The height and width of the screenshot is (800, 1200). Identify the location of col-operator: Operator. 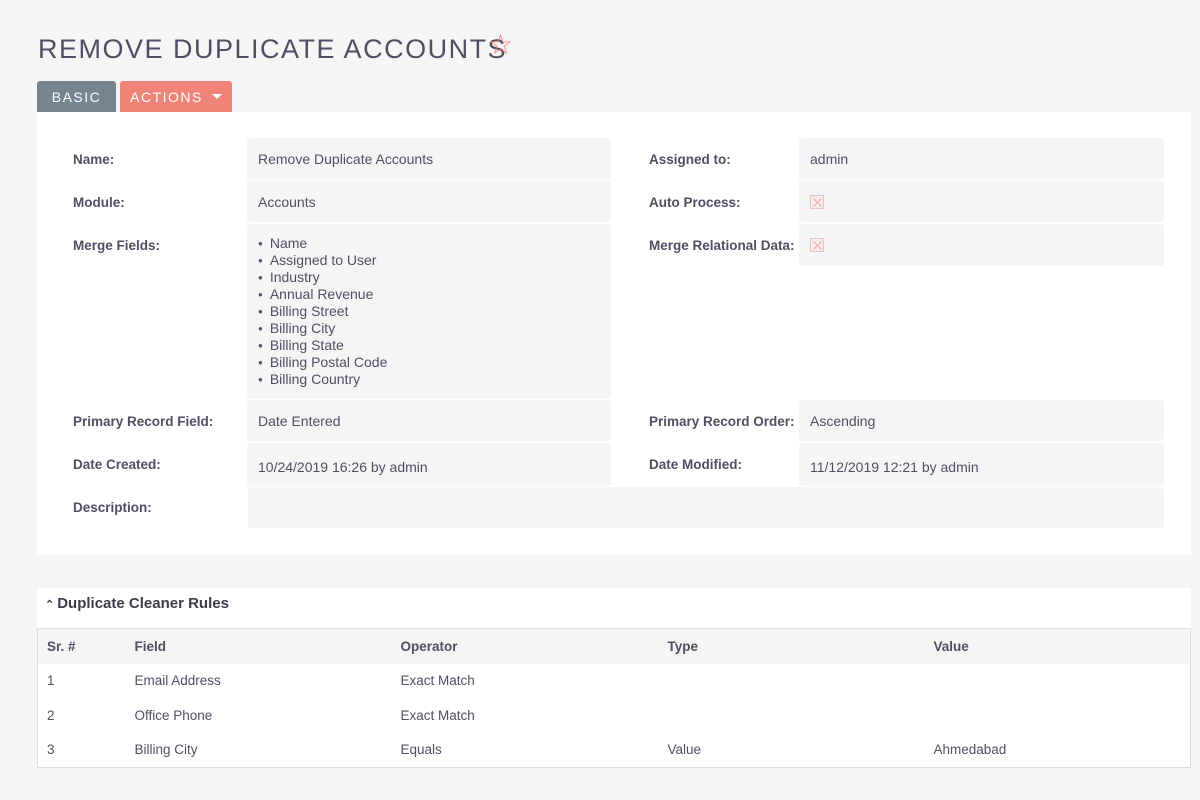
(525, 646).